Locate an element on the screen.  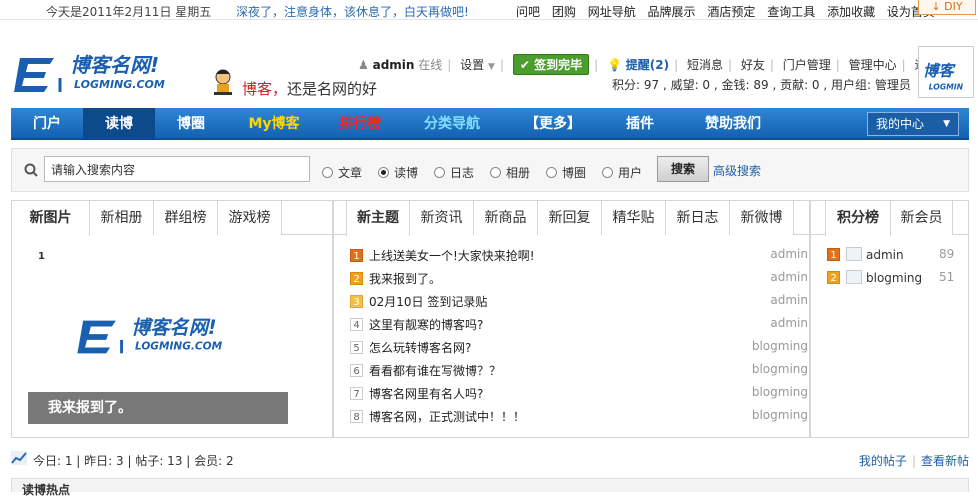
topic-row: 2 我来报到了。 admin is located at coordinates (579, 280).